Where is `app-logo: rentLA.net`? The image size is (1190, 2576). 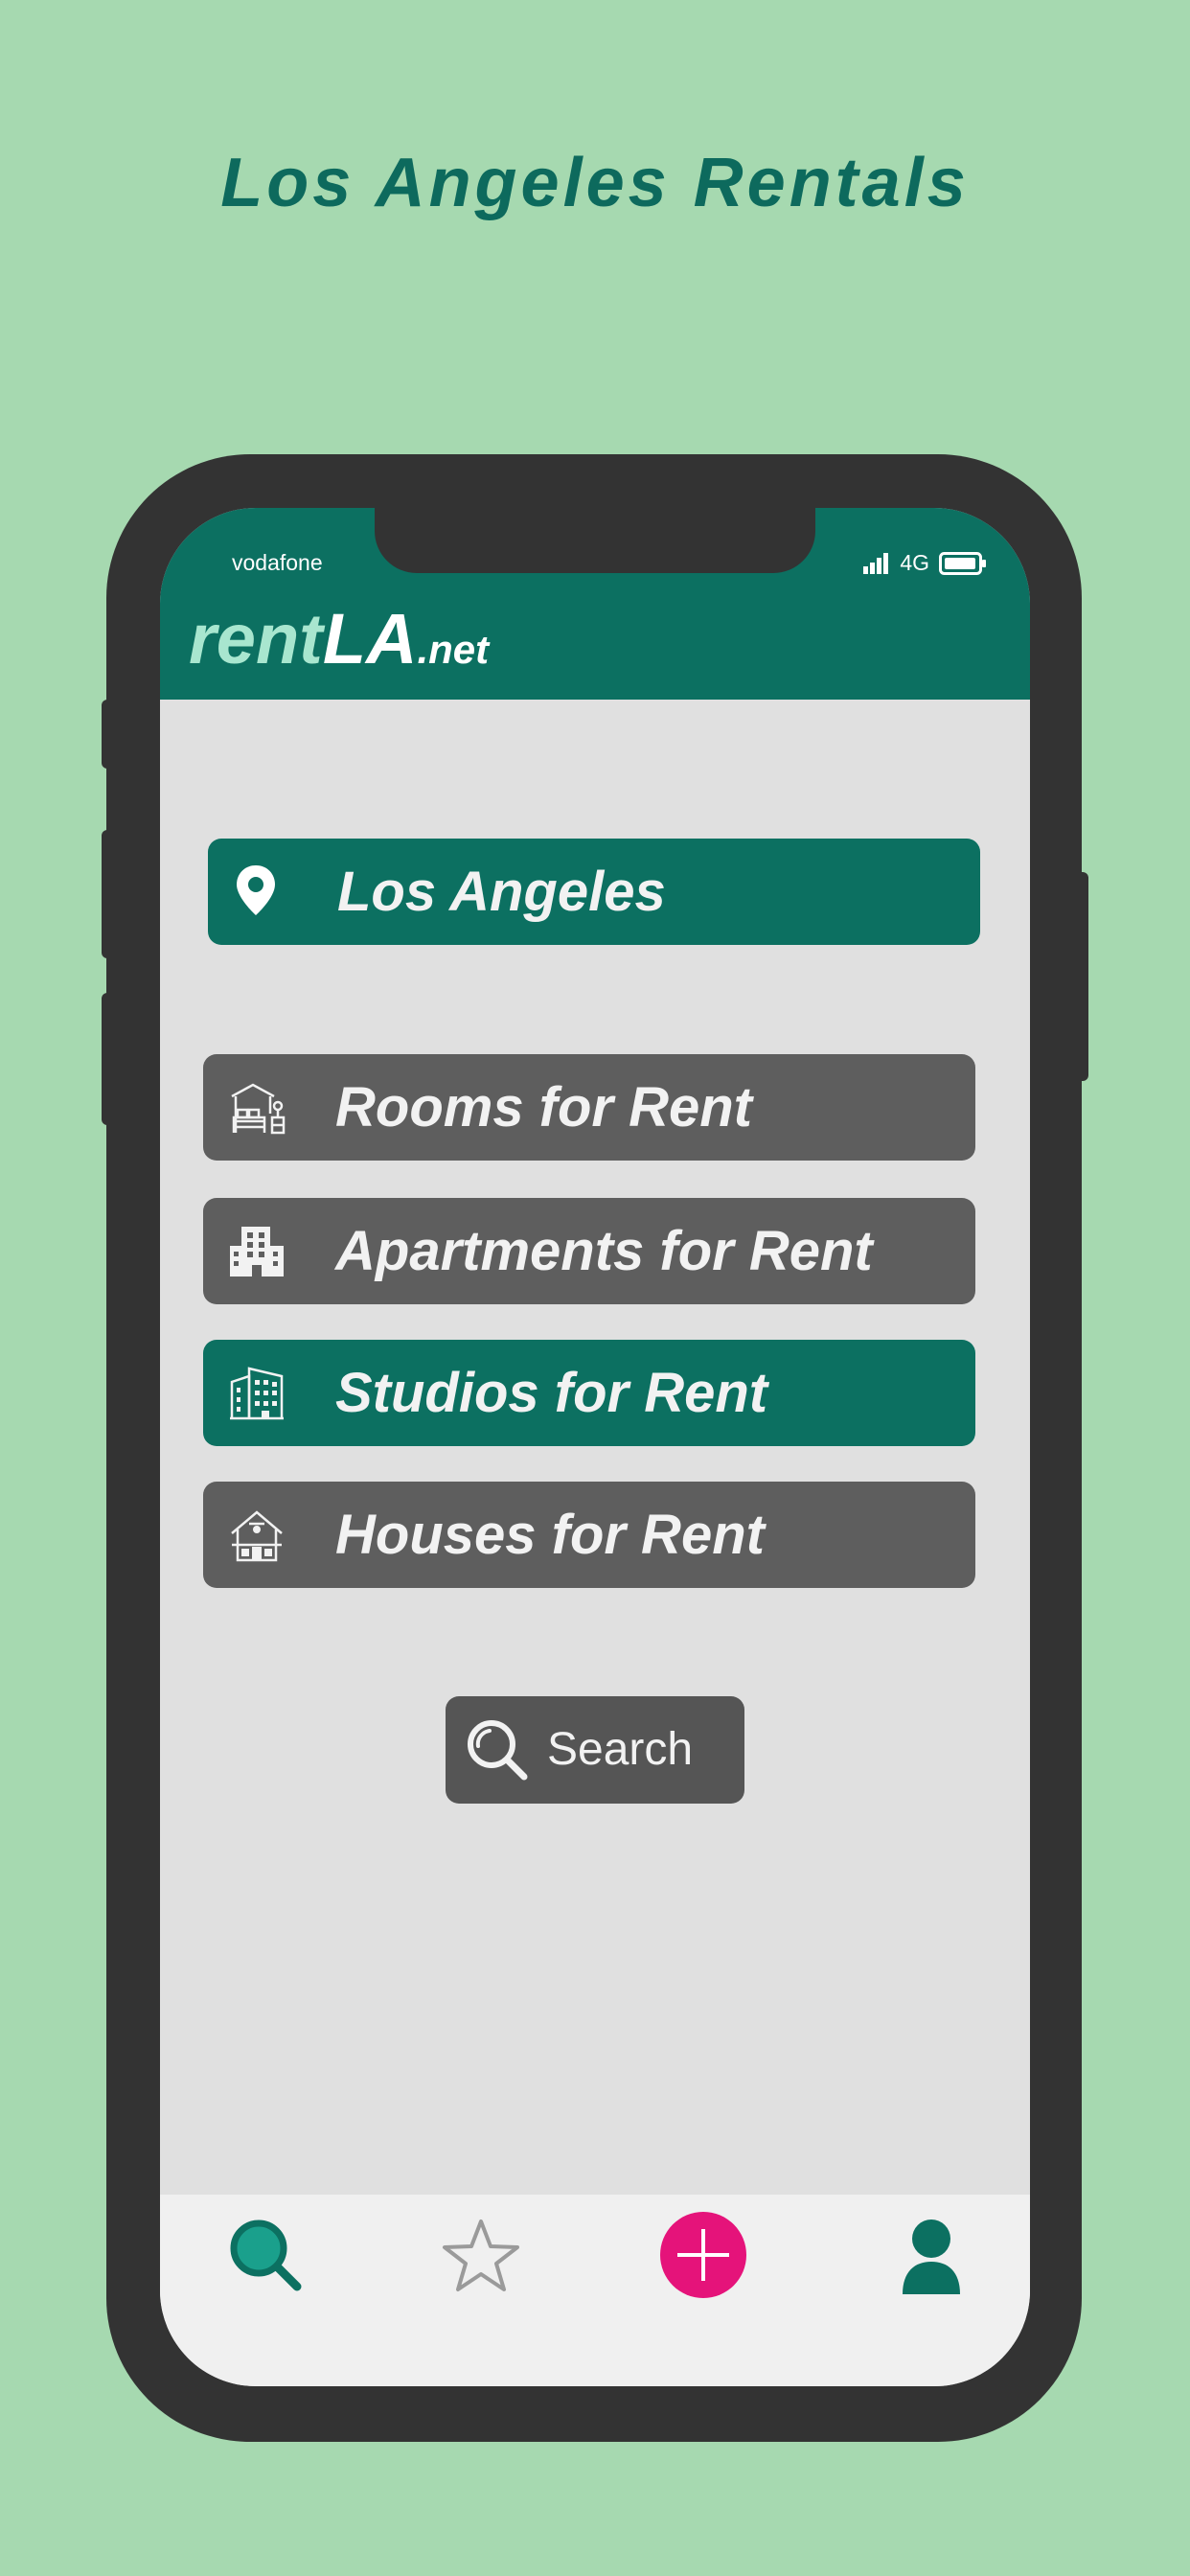 app-logo: rentLA.net is located at coordinates (339, 639).